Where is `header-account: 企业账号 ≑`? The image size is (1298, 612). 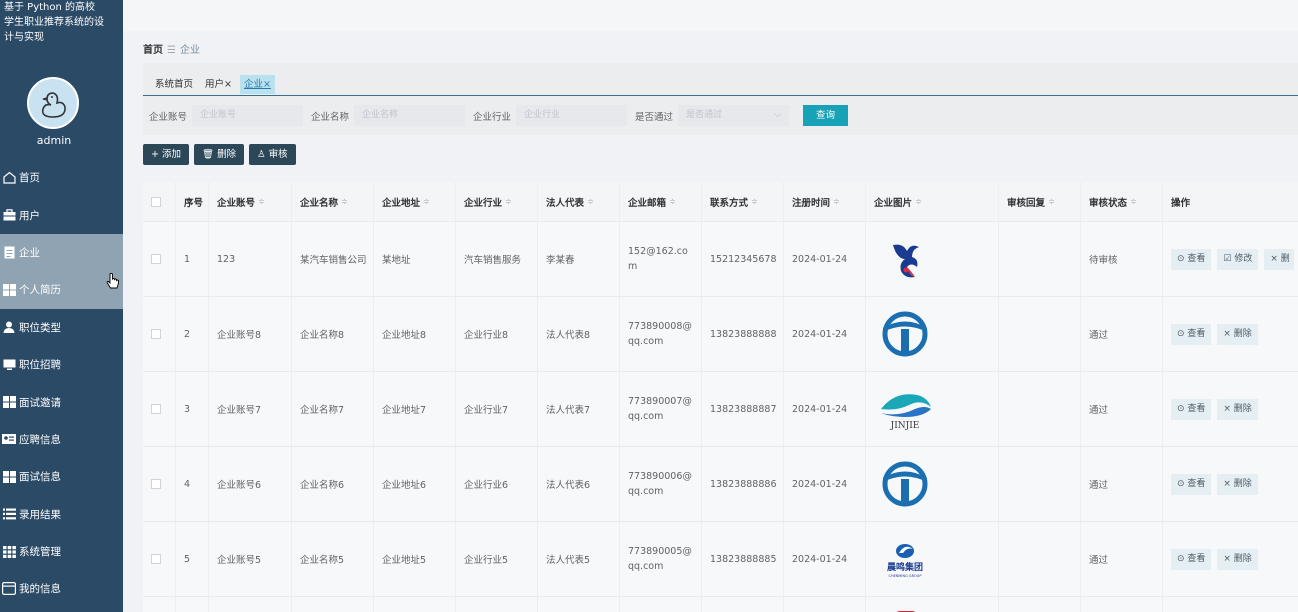
header-account: 企业账号 ≑ is located at coordinates (250, 201).